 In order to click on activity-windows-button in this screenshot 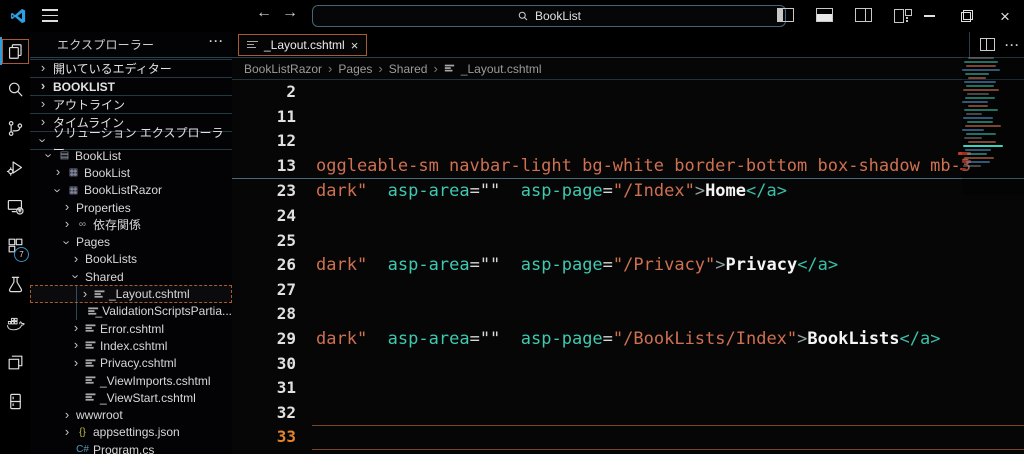, I will do `click(15, 363)`.